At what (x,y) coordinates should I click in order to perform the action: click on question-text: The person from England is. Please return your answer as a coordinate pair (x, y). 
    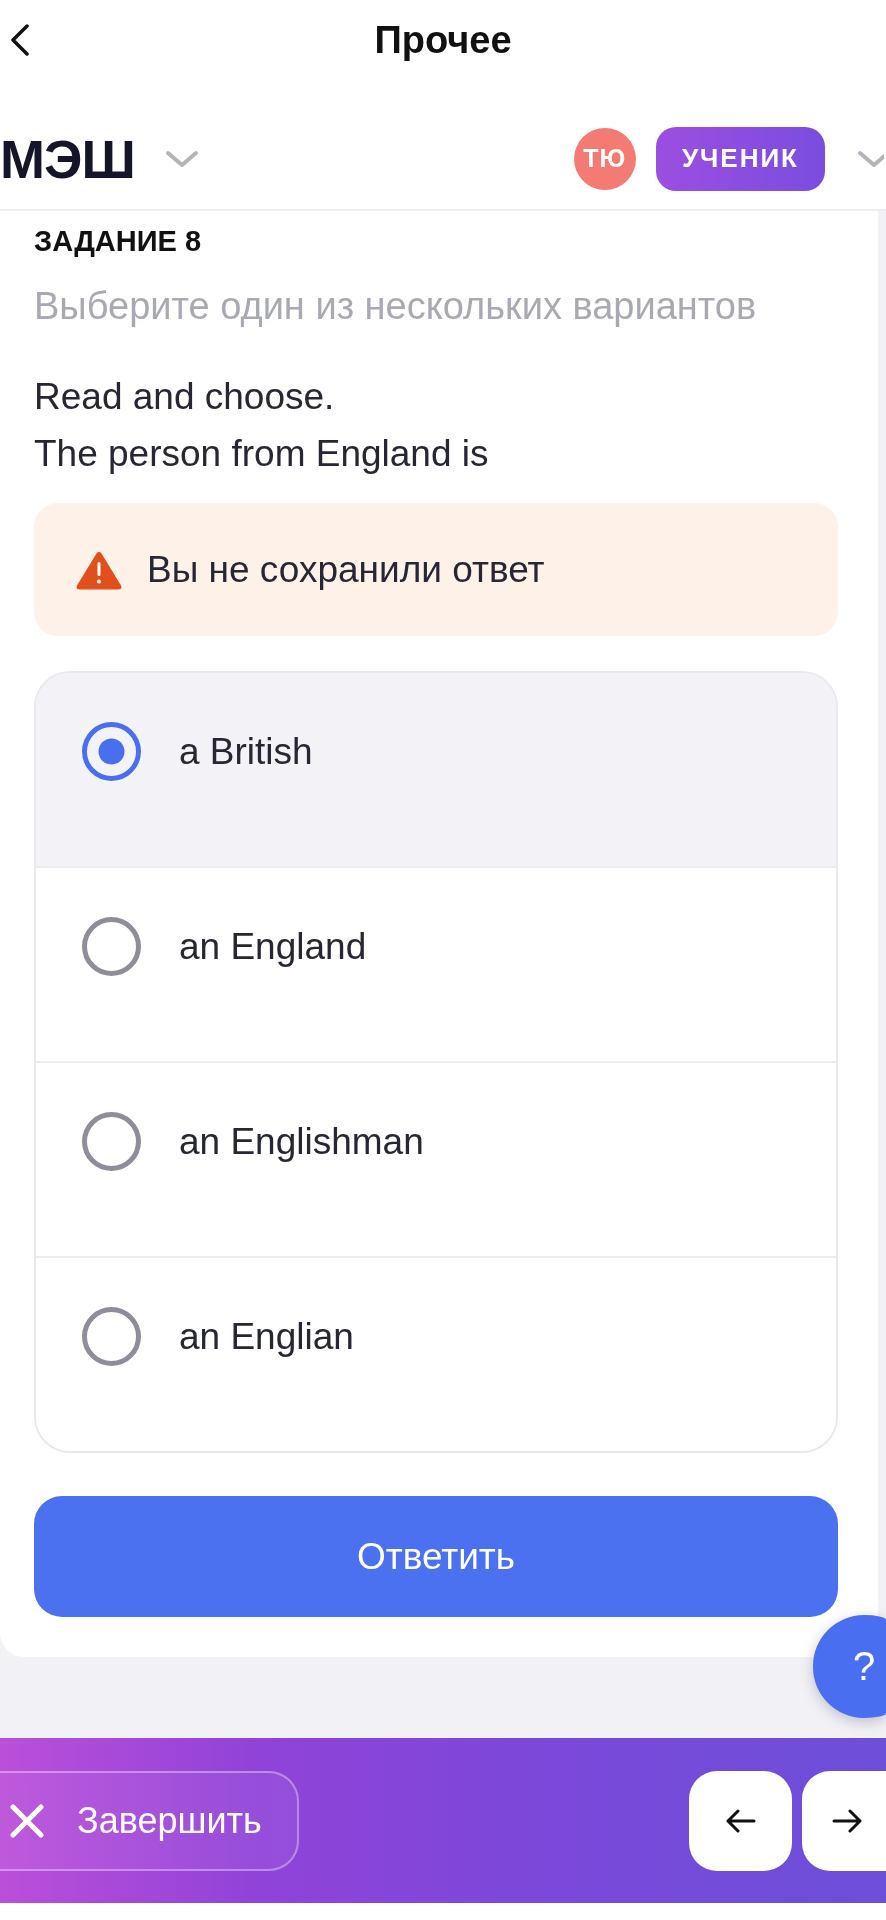
    Looking at the image, I should click on (261, 454).